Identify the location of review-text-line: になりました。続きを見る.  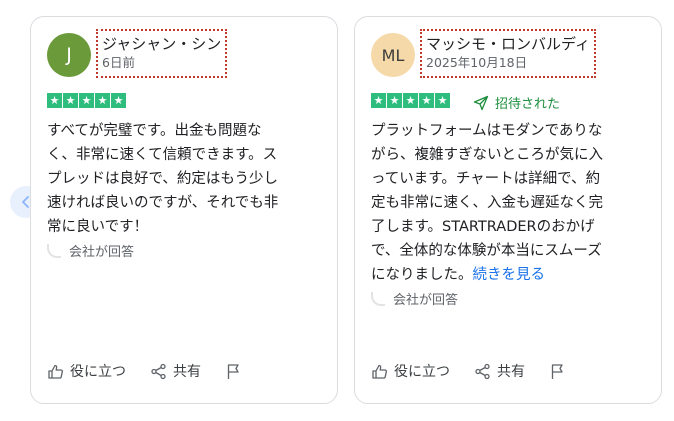
(507, 275).